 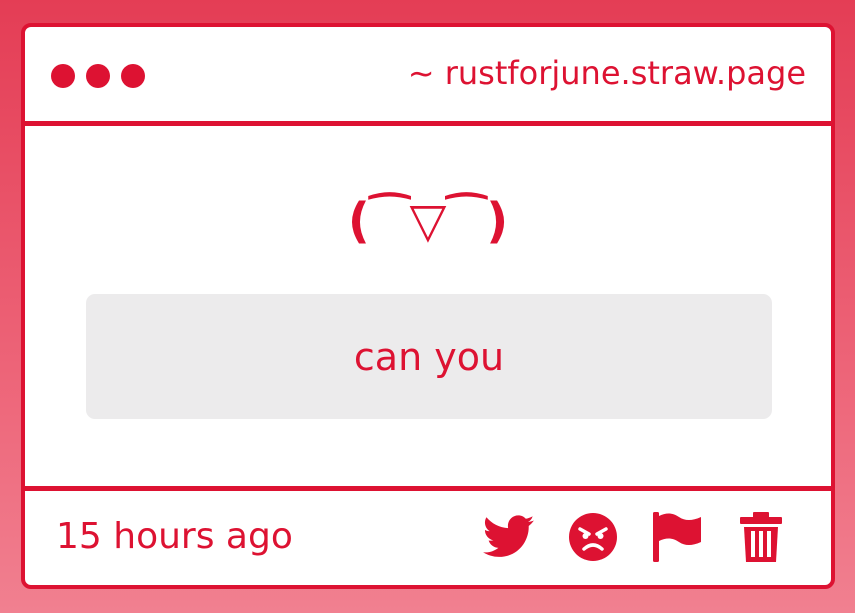 I want to click on angry-face-icon, so click(x=593, y=537).